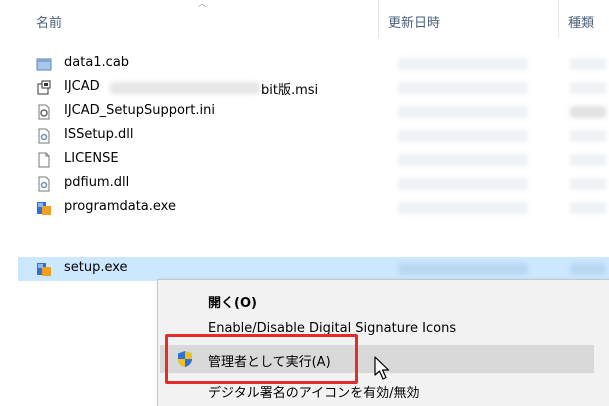 This screenshot has width=609, height=406. What do you see at coordinates (97, 62) in the screenshot?
I see `file-name: data1.cab` at bounding box center [97, 62].